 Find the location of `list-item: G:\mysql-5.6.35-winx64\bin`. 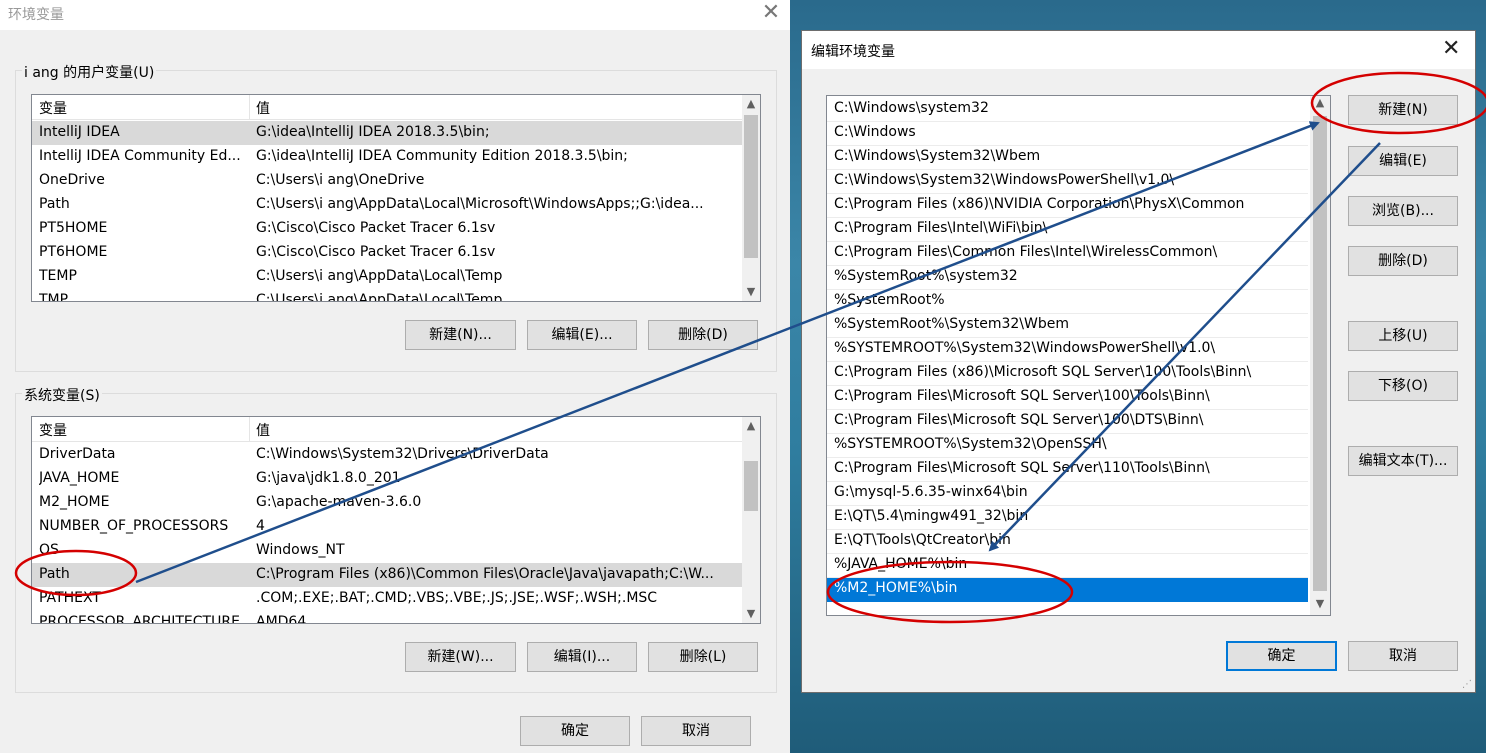

list-item: G:\mysql-5.6.35-winx64\bin is located at coordinates (1067, 494).